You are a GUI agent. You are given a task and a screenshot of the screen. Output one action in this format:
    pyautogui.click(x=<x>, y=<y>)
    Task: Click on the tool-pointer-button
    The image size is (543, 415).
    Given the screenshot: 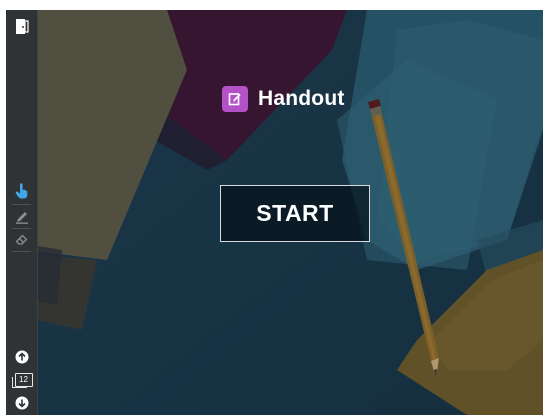 What is the action you would take?
    pyautogui.click(x=21, y=190)
    